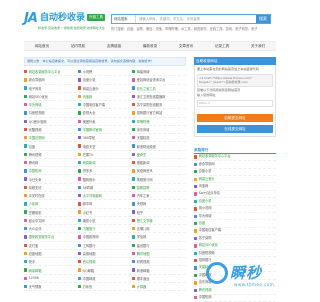  Describe the element at coordinates (235, 247) in the screenshot. I see `rank-item: 网站SEO优化` at that location.